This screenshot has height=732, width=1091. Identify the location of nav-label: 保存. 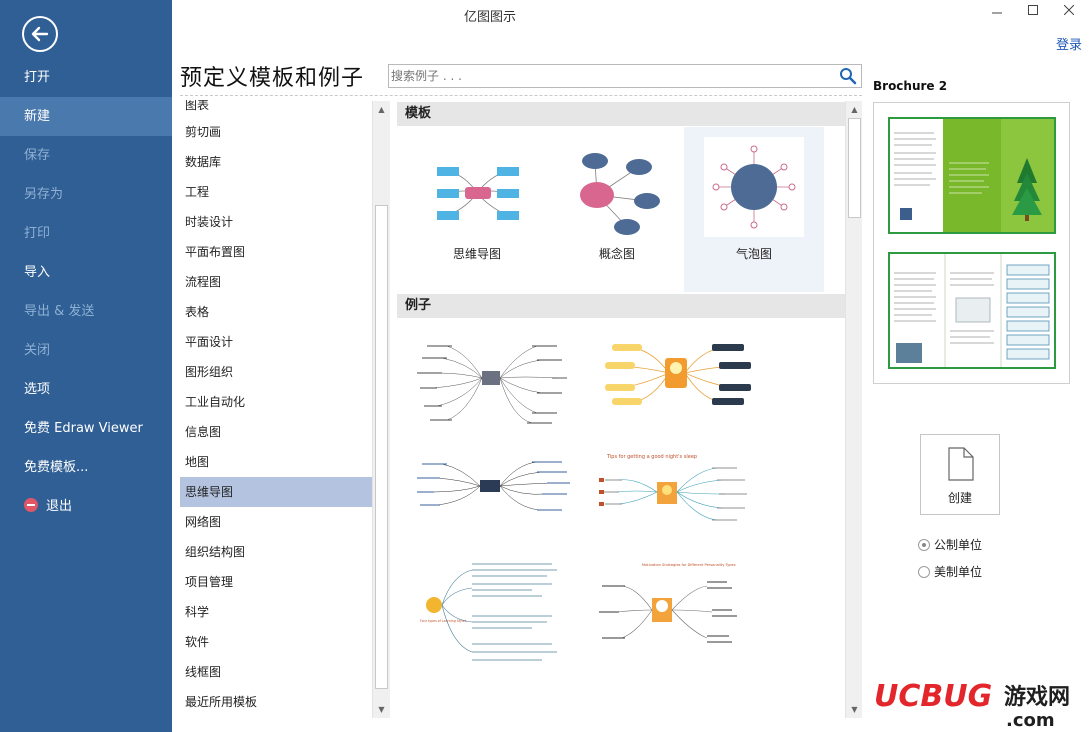
(37, 155).